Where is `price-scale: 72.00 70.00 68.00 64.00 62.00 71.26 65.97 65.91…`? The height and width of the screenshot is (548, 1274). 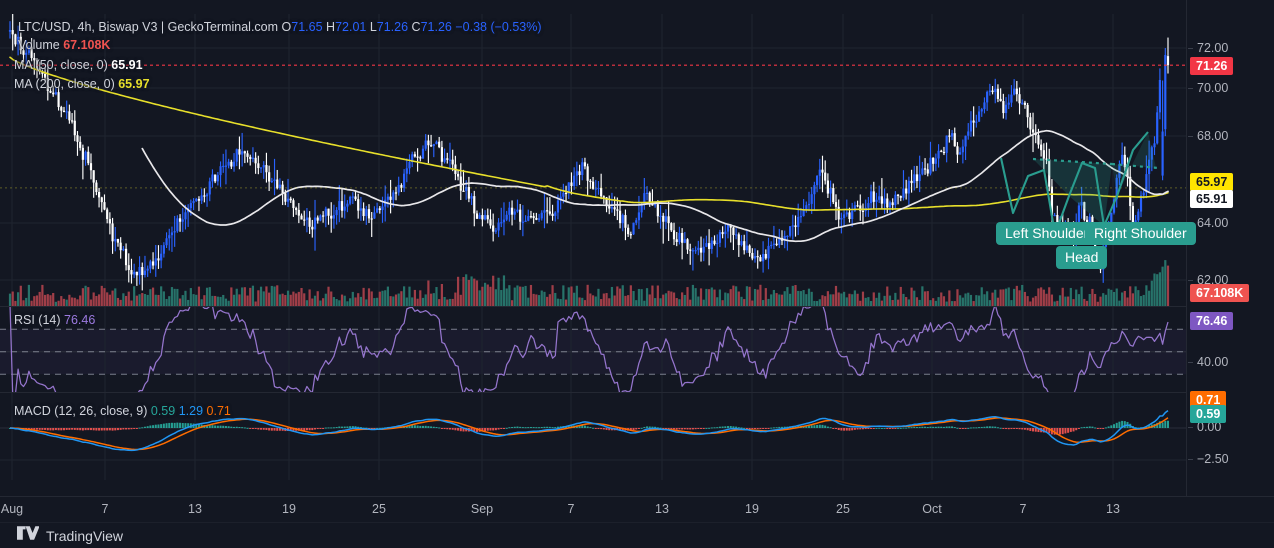 price-scale: 72.00 70.00 68.00 64.00 62.00 71.26 65.97 65.91… is located at coordinates (1230, 248).